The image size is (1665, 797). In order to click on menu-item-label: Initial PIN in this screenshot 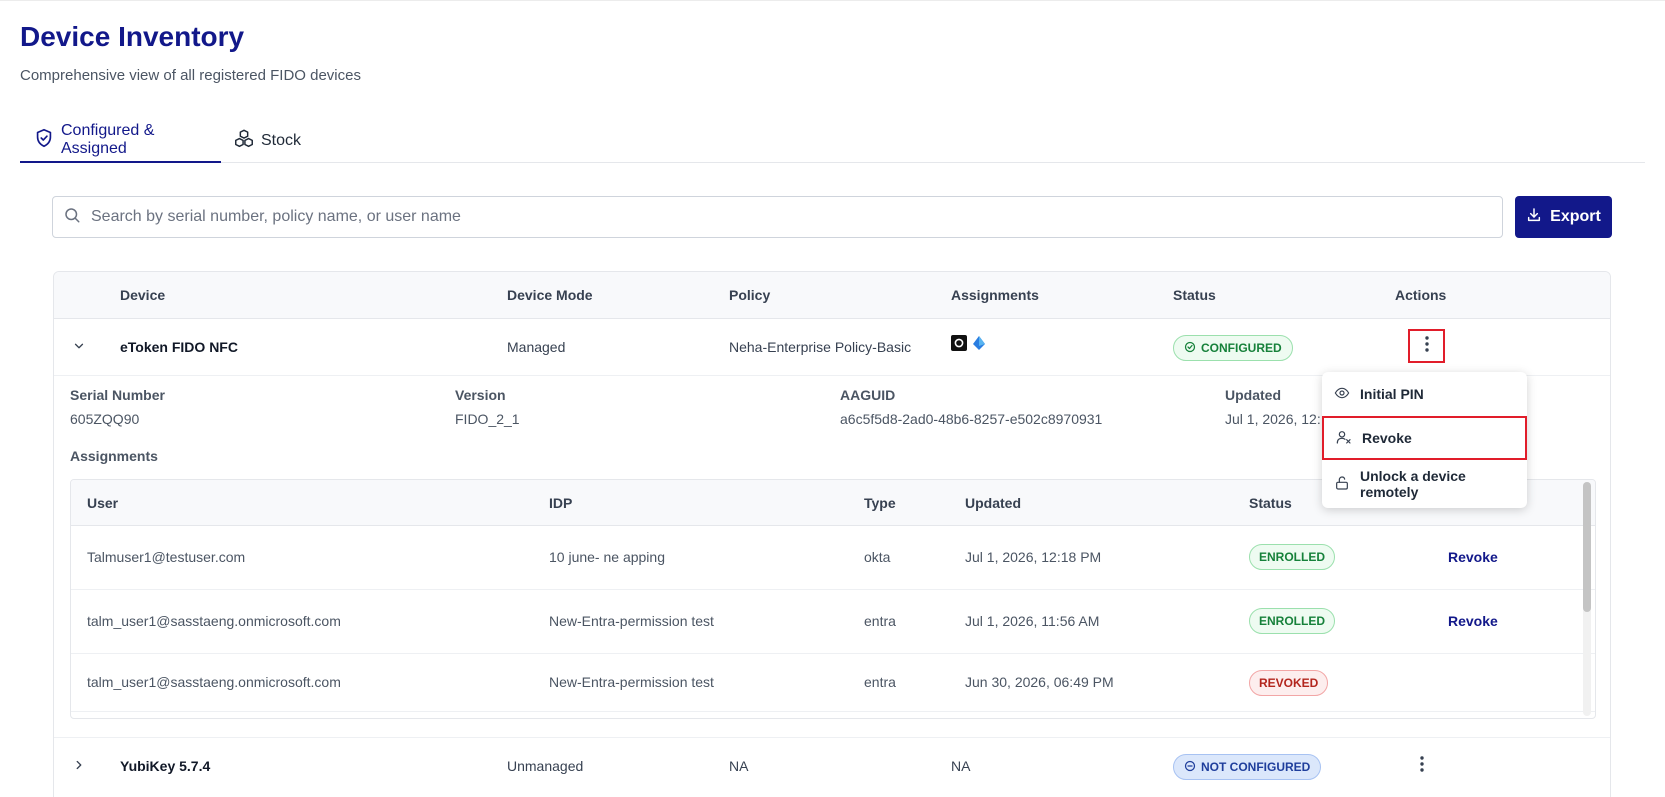, I will do `click(1392, 394)`.